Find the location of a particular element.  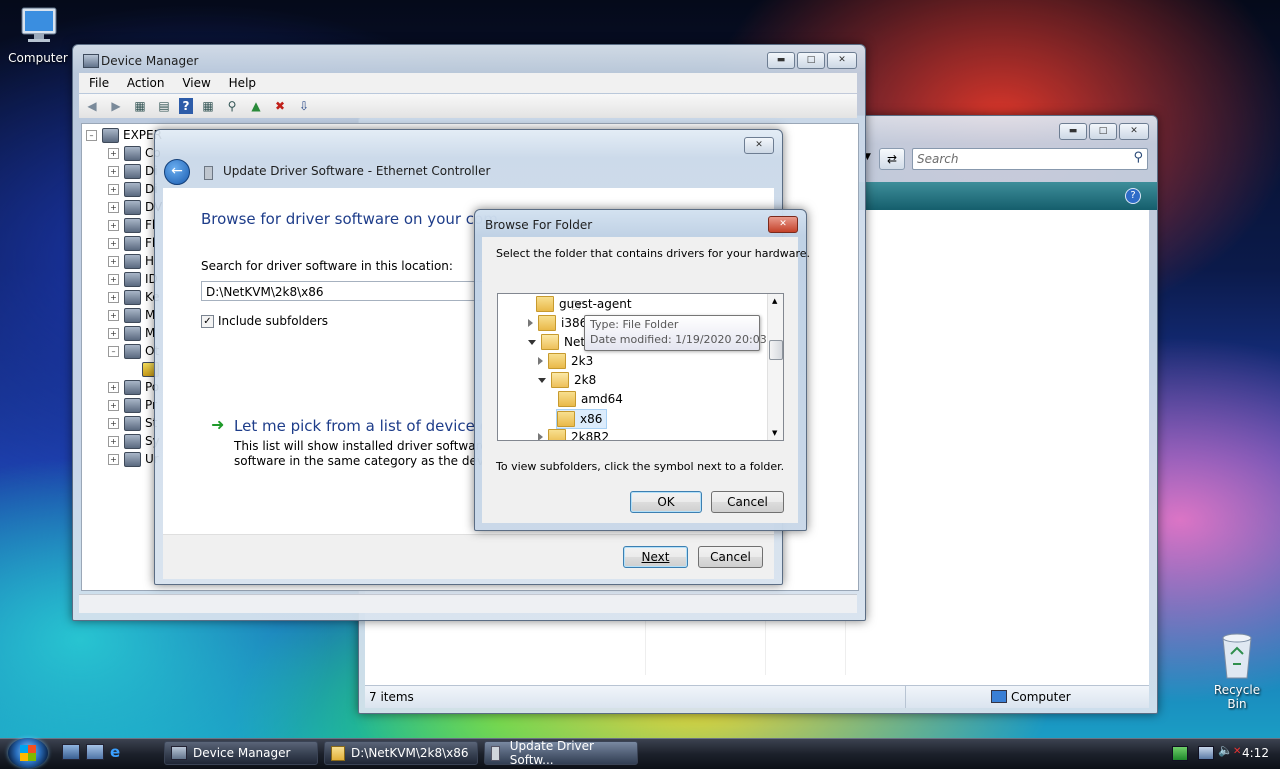

switch-windows-icon is located at coordinates (95, 752).